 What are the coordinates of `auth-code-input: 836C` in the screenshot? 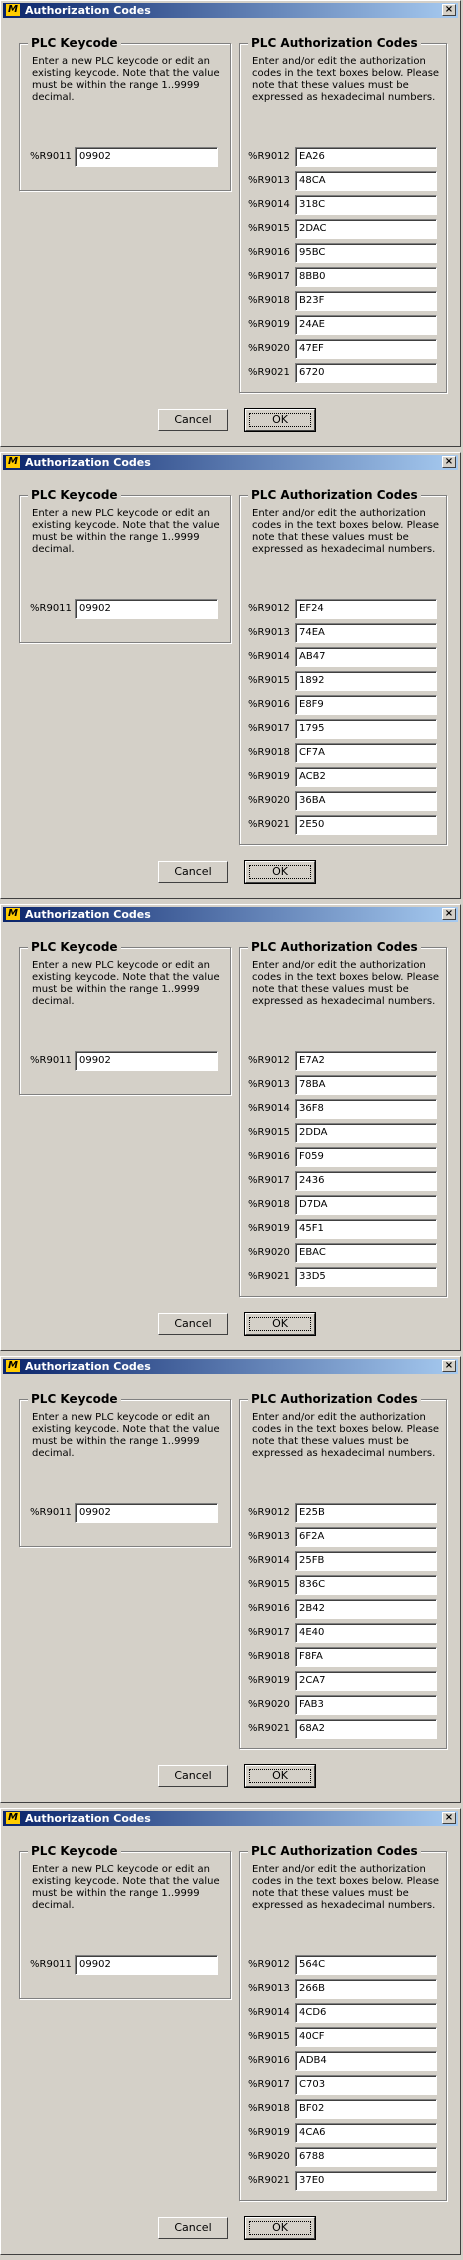 It's located at (366, 1585).